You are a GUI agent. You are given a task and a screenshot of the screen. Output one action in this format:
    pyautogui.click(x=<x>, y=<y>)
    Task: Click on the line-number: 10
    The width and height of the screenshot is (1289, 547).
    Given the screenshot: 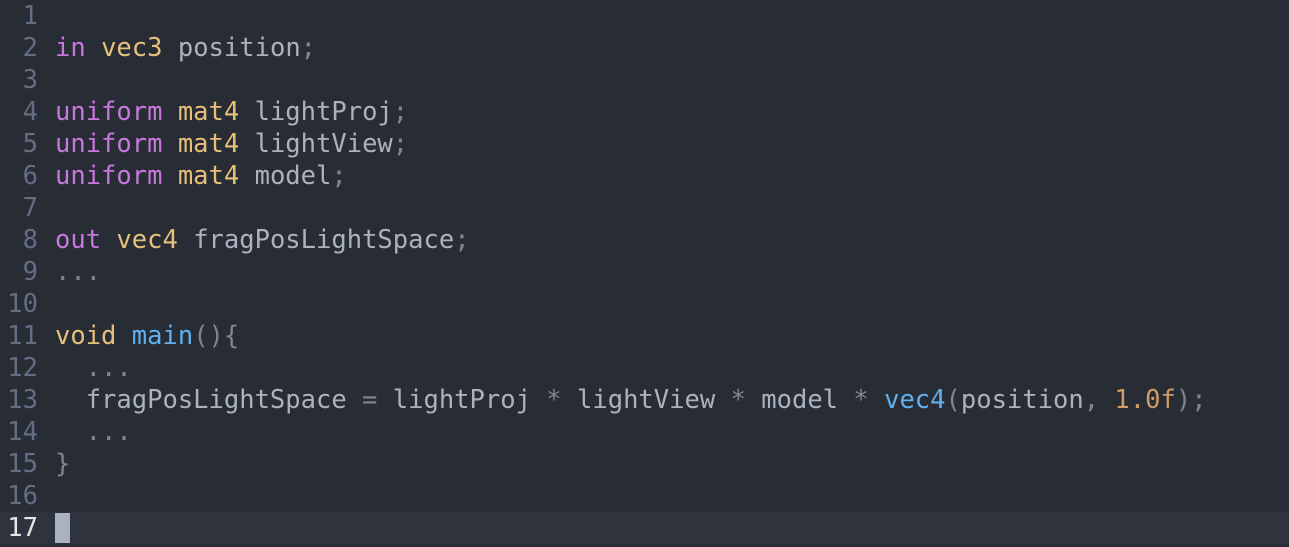 What is the action you would take?
    pyautogui.click(x=22, y=304)
    